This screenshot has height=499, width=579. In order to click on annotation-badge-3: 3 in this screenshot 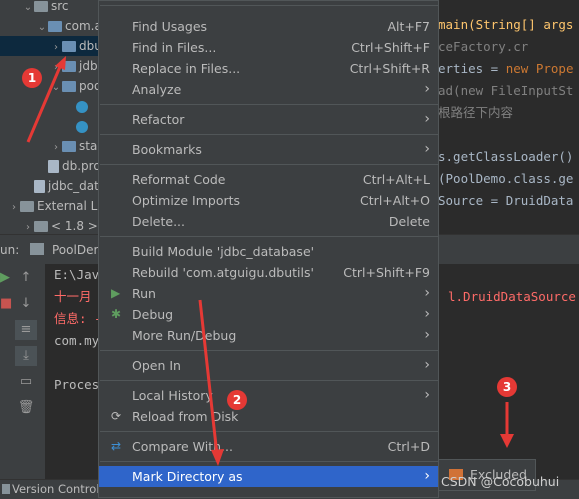, I will do `click(507, 387)`.